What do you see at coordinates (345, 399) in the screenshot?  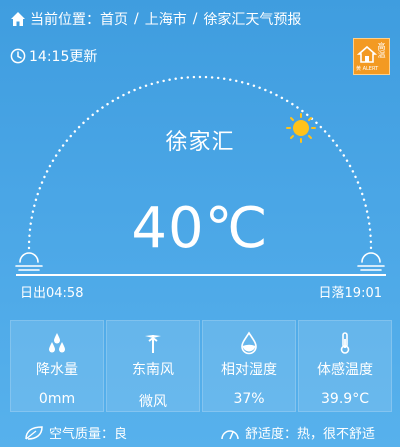 I see `stat-value: 39.9°C` at bounding box center [345, 399].